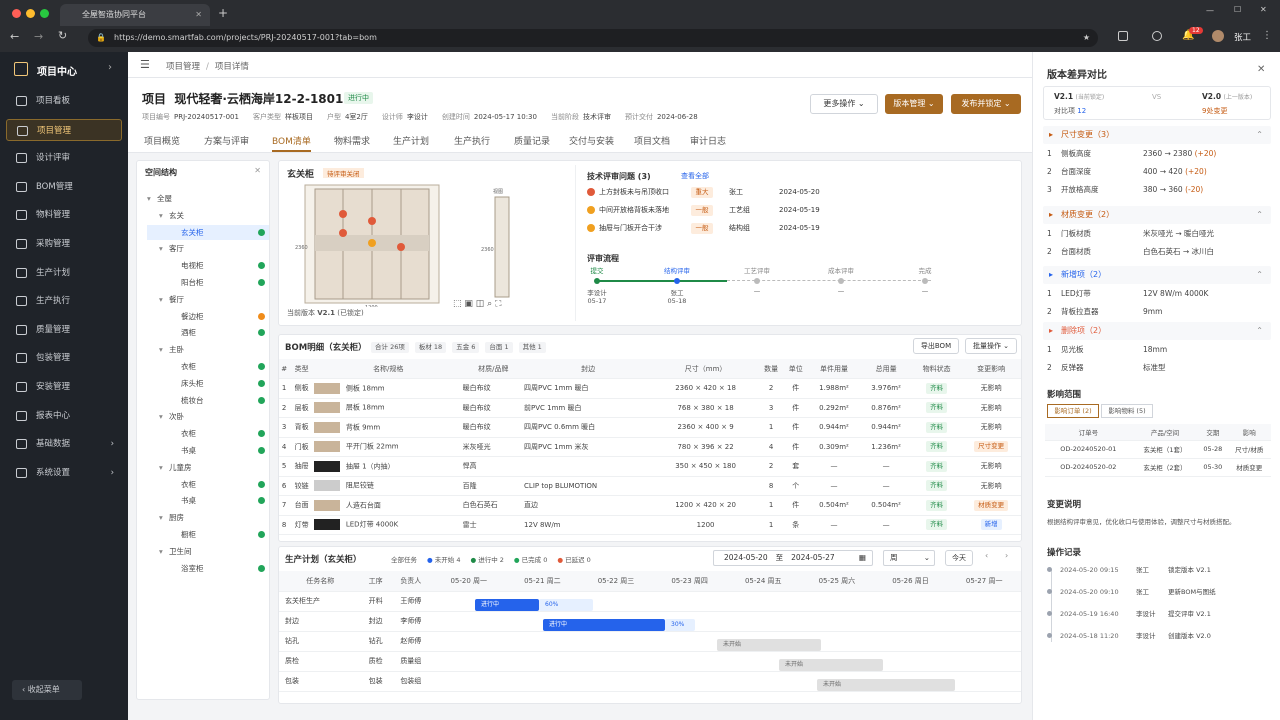  What do you see at coordinates (909, 558) in the screenshot?
I see `unit-select: 周 ⌄` at bounding box center [909, 558].